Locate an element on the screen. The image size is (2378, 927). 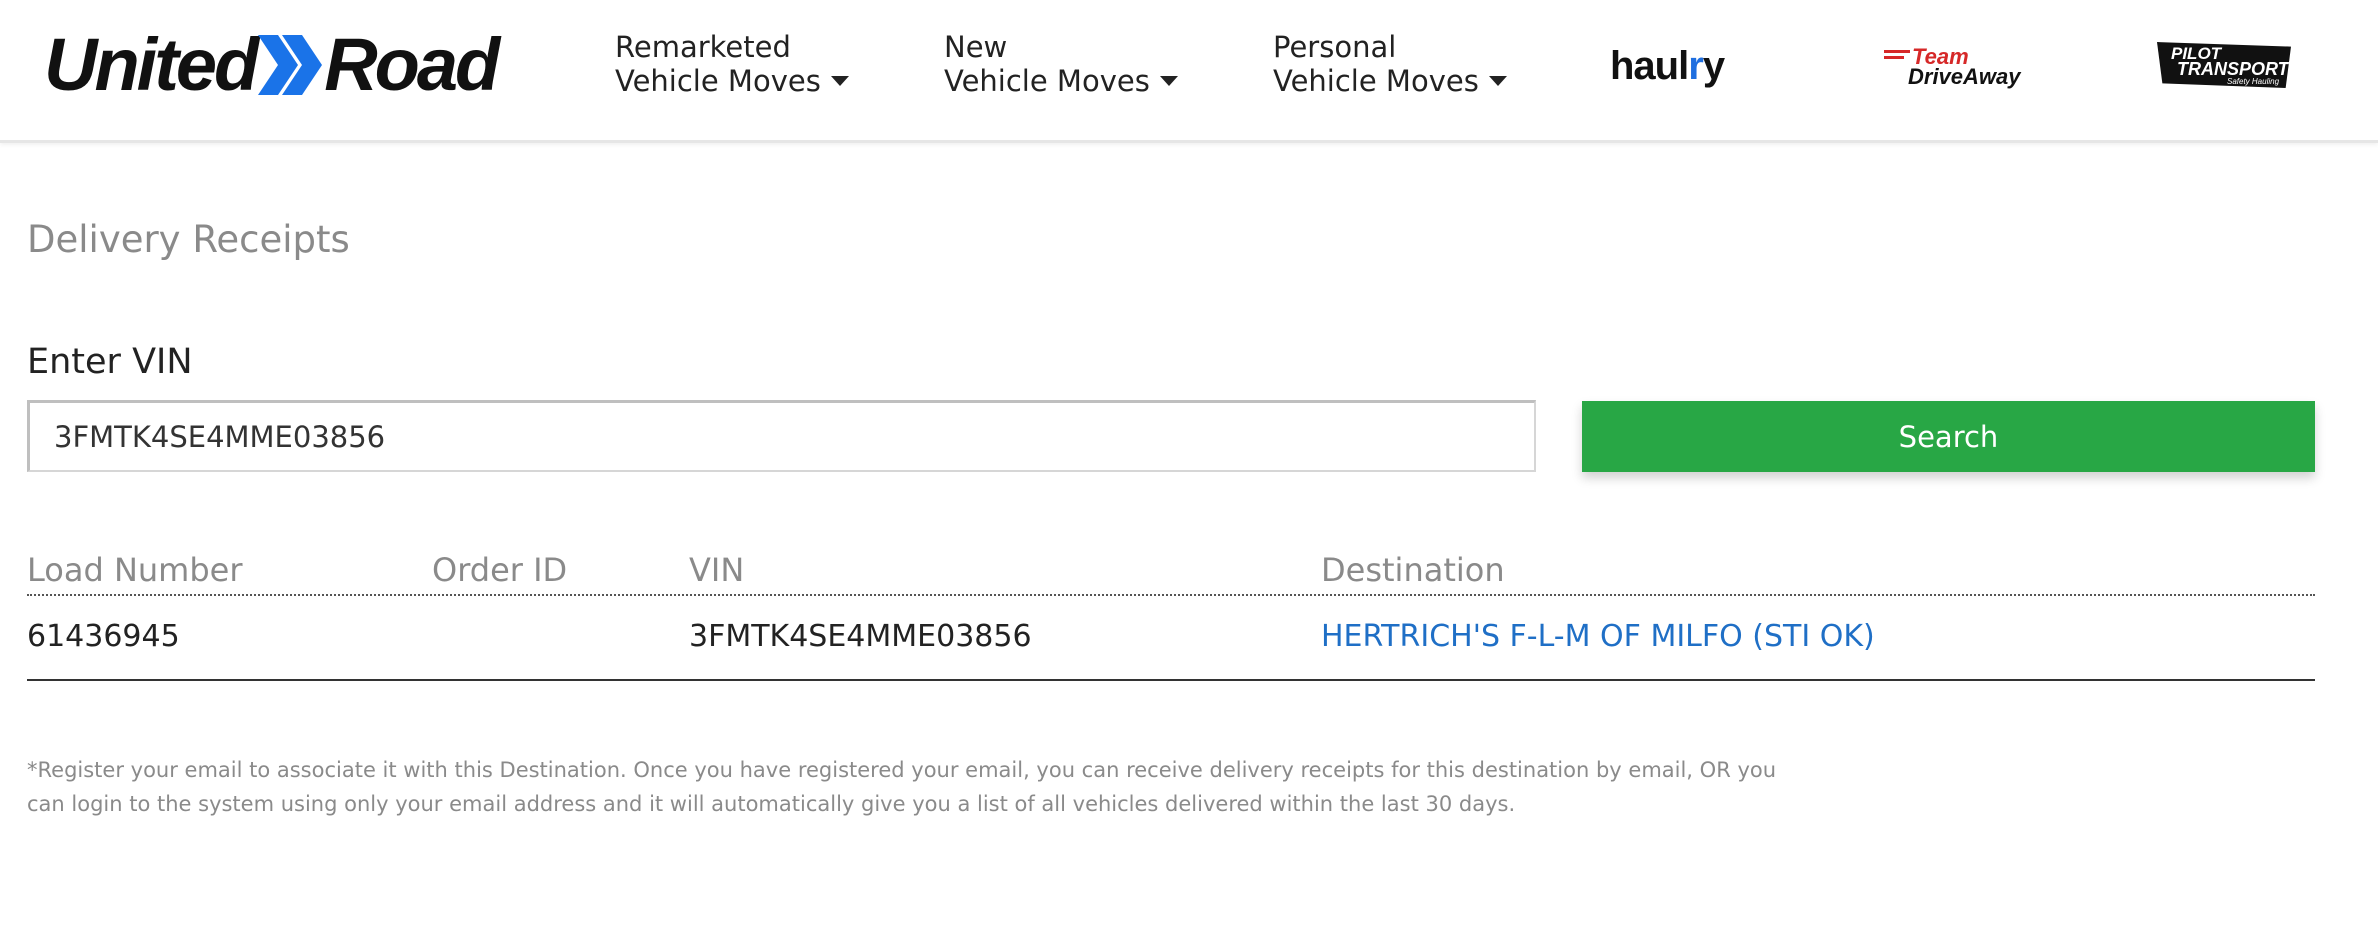
vin-input is located at coordinates (781, 436).